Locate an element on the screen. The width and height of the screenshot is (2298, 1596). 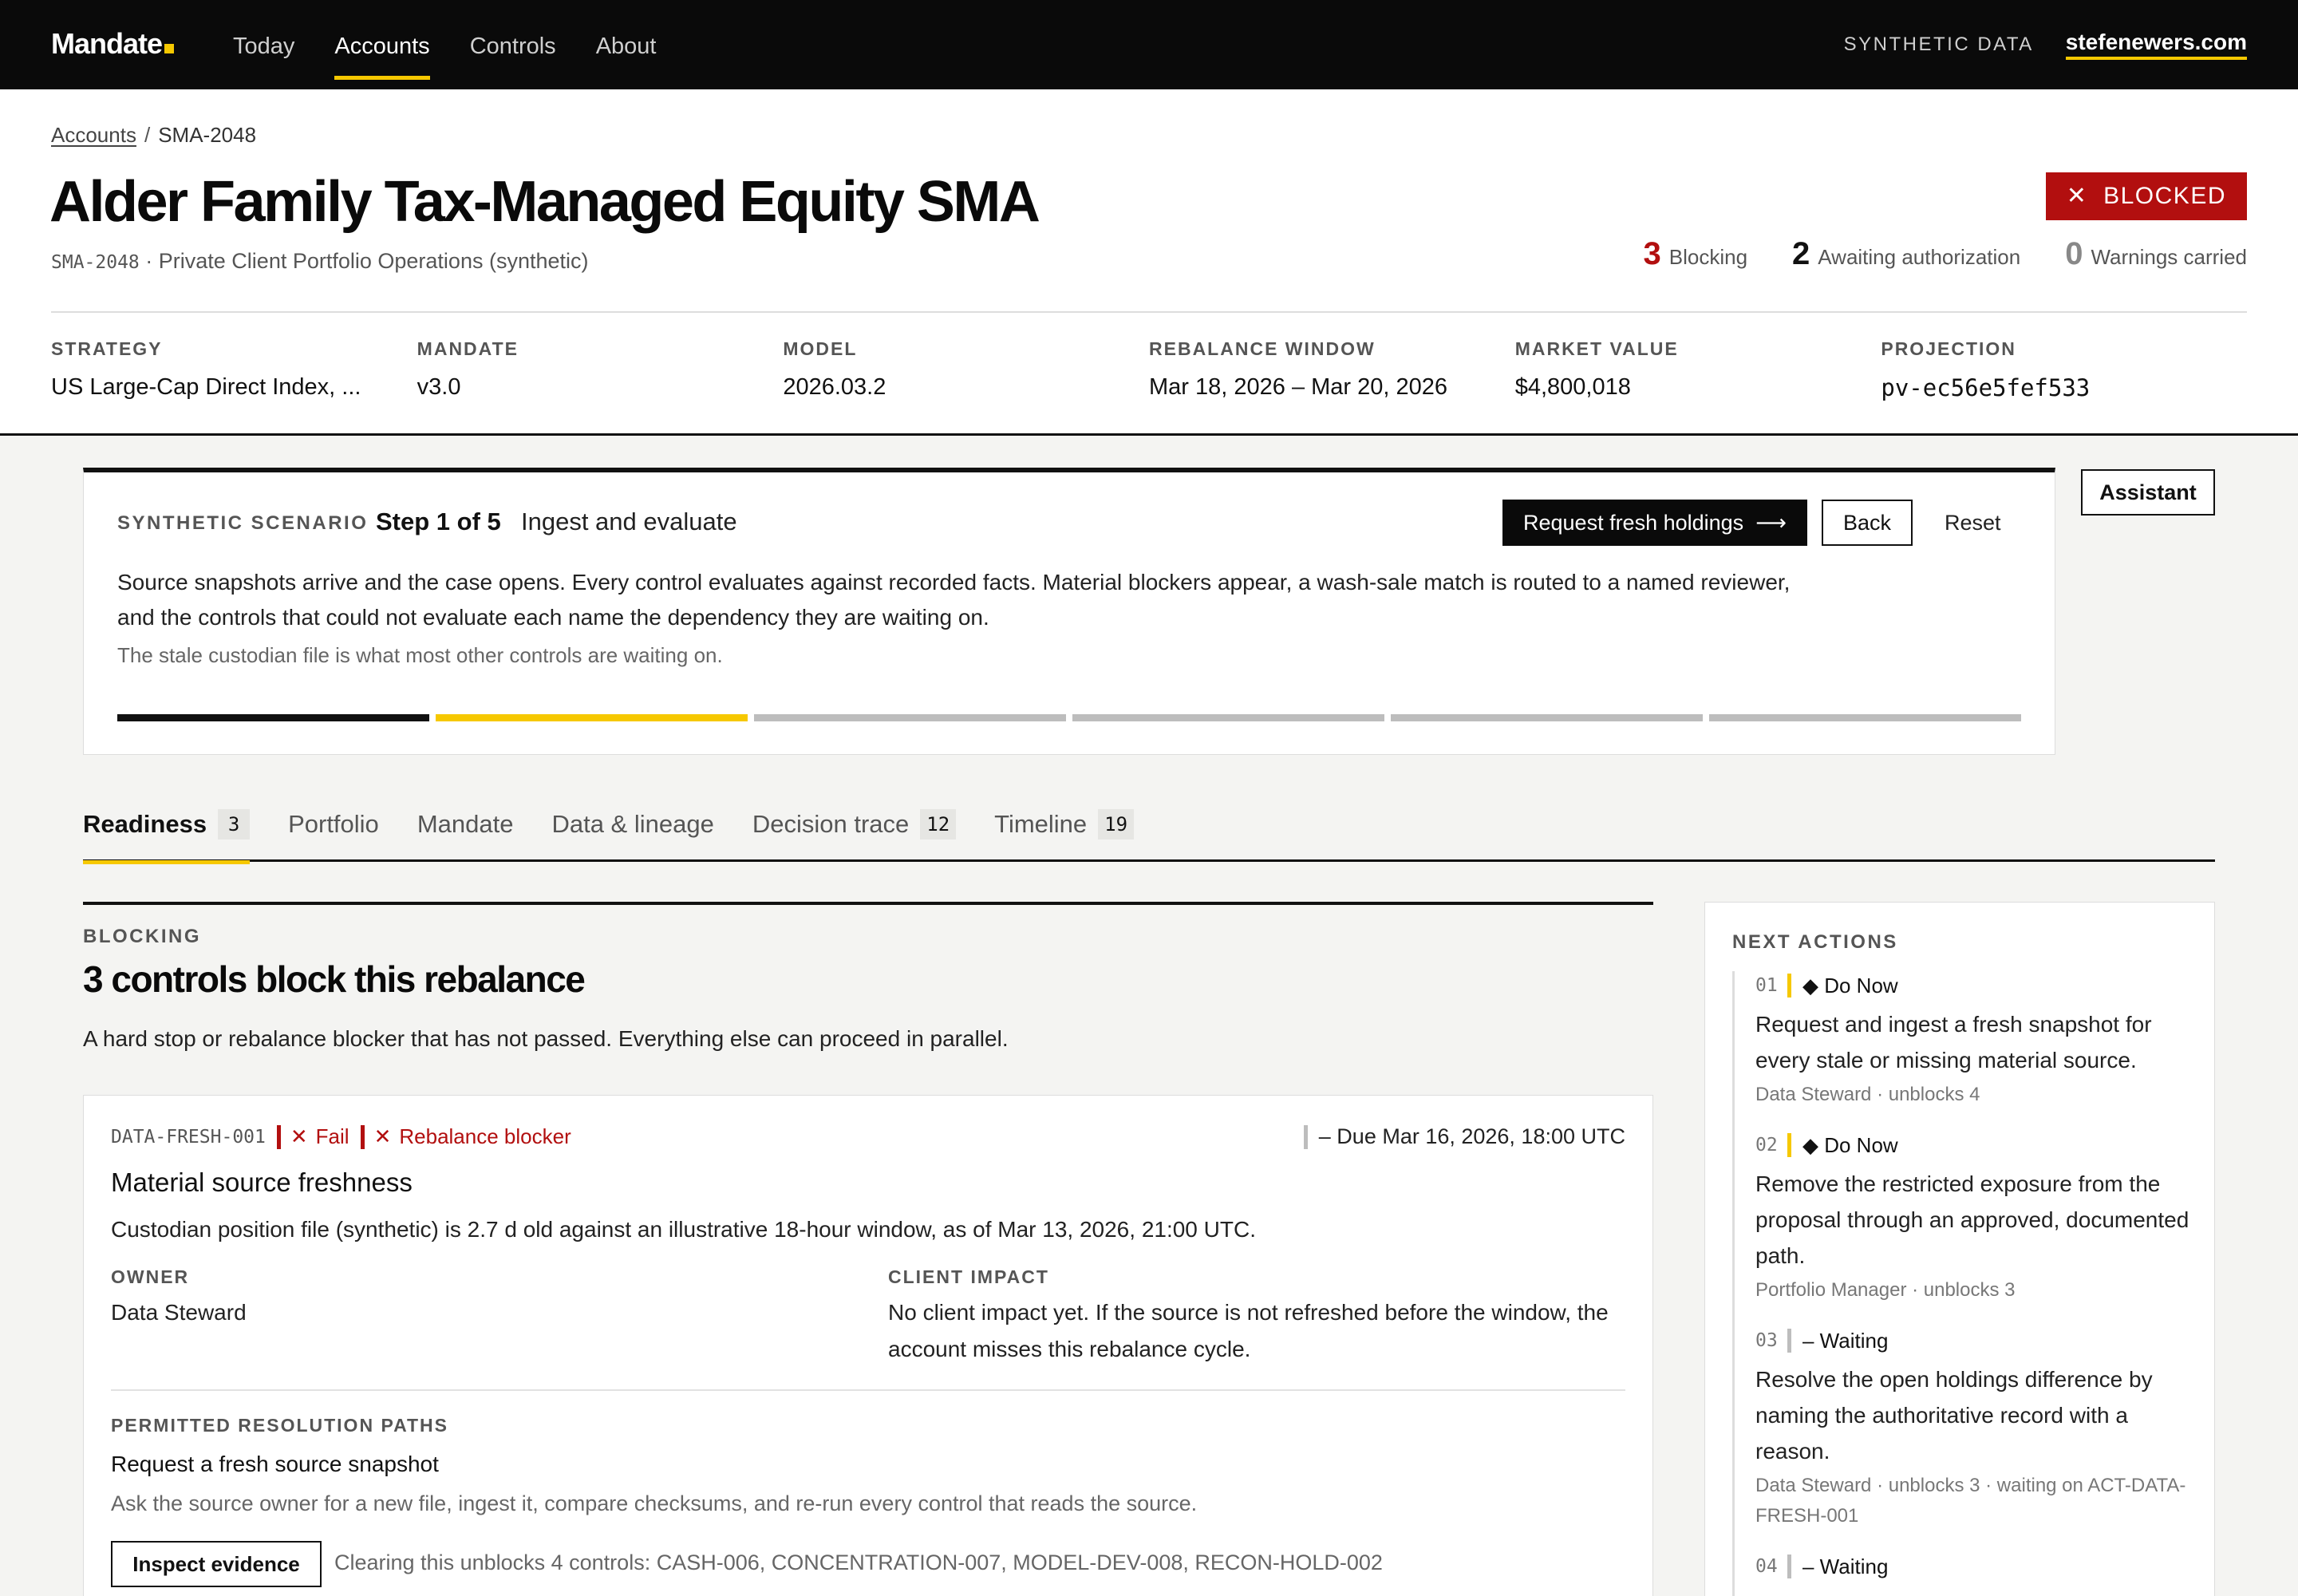
meta-label: MANDATE is located at coordinates (468, 348).